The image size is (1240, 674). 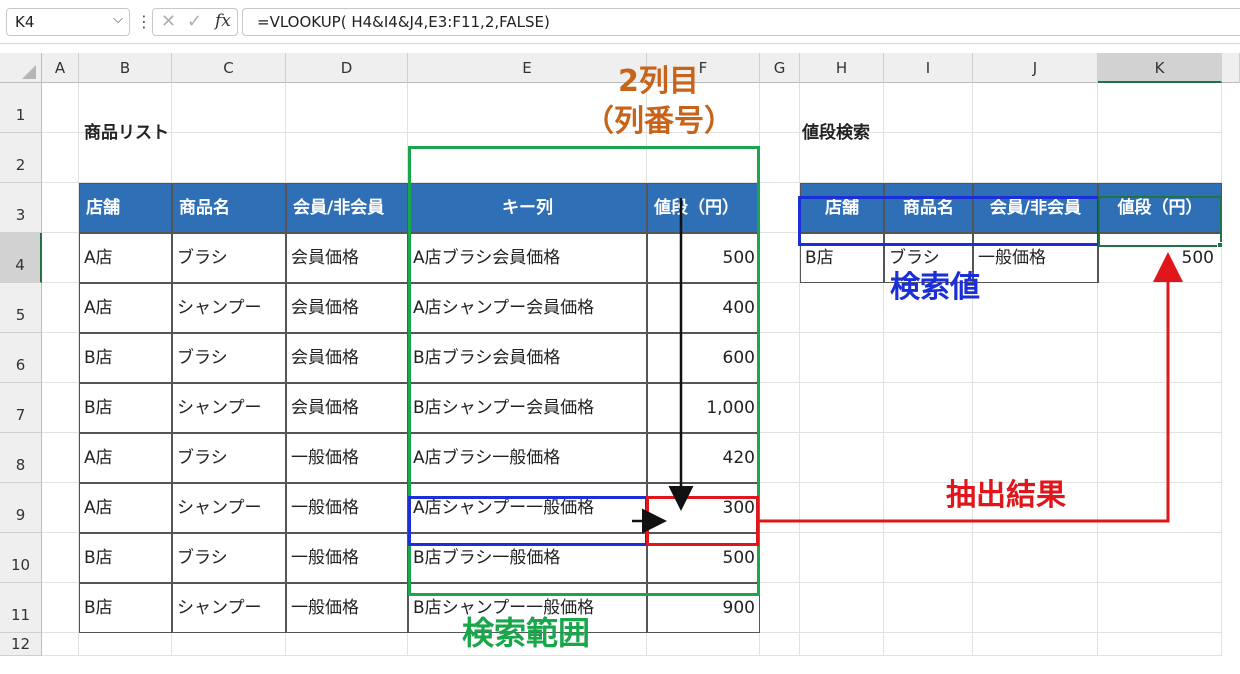 What do you see at coordinates (935, 287) in the screenshot?
I see `search-value-label: 検索値` at bounding box center [935, 287].